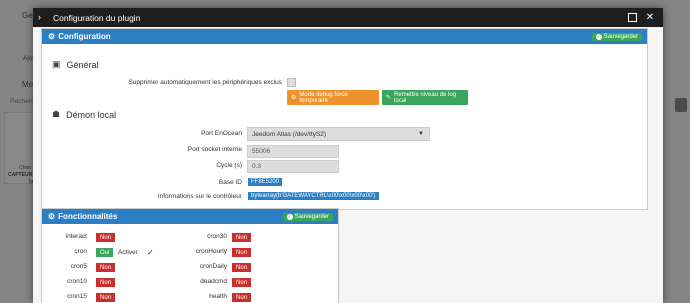  Describe the element at coordinates (106, 267) in the screenshot. I see `func-cron5-state: Non` at that location.